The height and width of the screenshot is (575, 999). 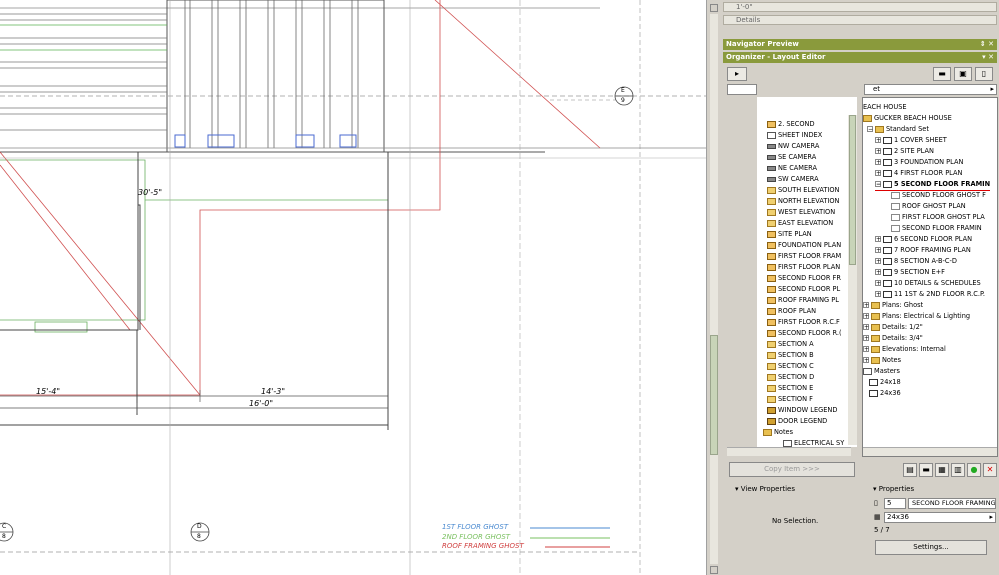 What do you see at coordinates (714, 395) in the screenshot?
I see `scroll-thumb` at bounding box center [714, 395].